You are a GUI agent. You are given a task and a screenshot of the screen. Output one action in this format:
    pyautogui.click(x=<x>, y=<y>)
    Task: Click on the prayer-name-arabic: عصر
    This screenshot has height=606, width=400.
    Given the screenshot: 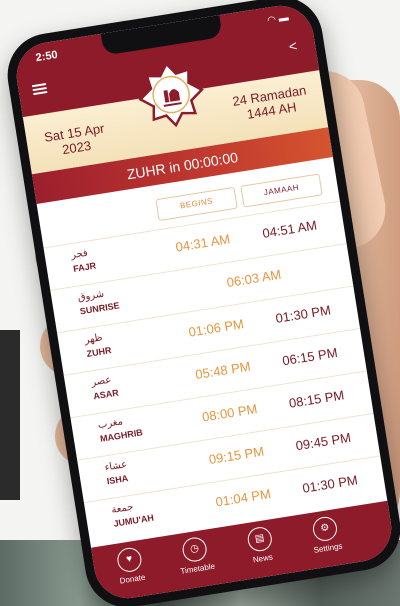 What is the action you would take?
    pyautogui.click(x=101, y=381)
    